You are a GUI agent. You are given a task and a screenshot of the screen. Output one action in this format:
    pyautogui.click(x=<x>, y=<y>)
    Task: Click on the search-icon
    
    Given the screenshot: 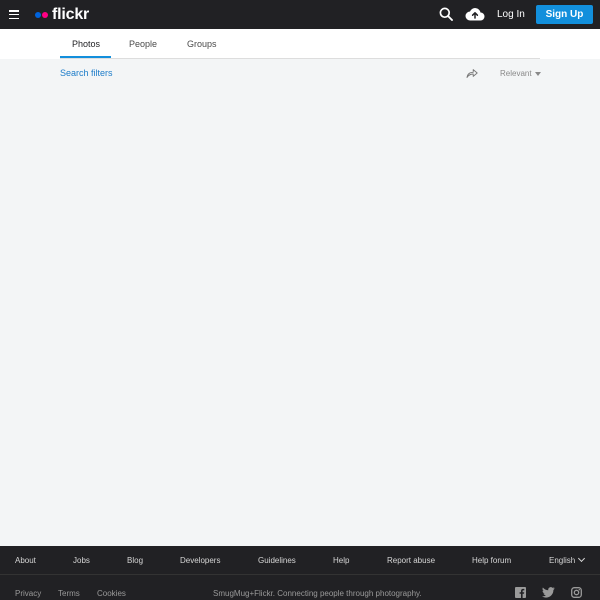 What is the action you would take?
    pyautogui.click(x=446, y=14)
    